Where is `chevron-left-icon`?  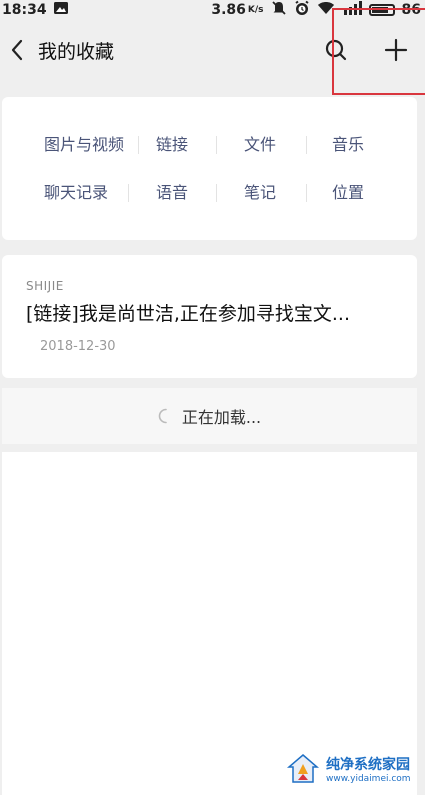
chevron-left-icon is located at coordinates (17, 50).